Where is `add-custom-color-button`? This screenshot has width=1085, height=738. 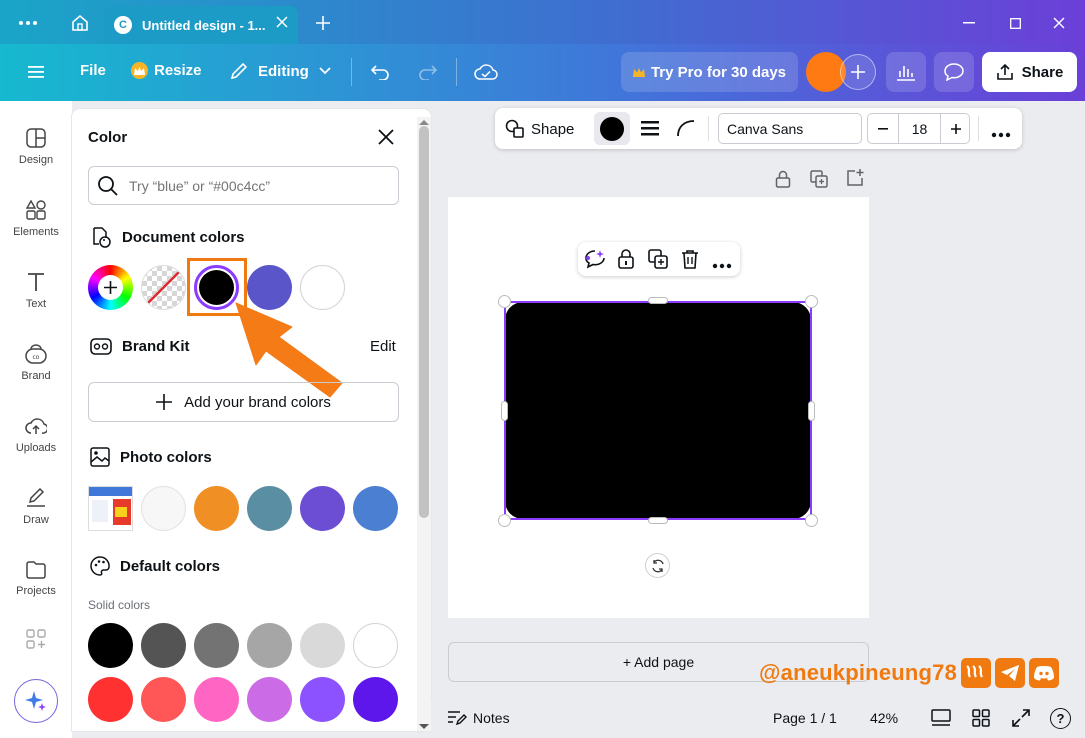
add-custom-color-button is located at coordinates (110, 287).